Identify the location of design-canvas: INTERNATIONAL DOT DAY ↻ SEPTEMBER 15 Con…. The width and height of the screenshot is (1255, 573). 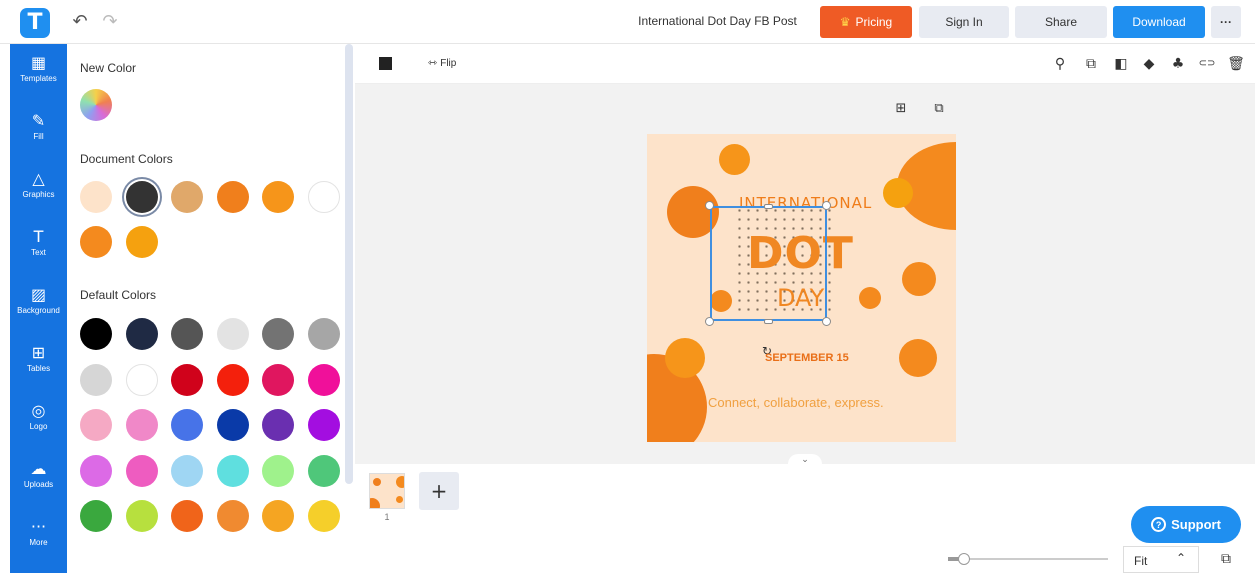
(801, 288).